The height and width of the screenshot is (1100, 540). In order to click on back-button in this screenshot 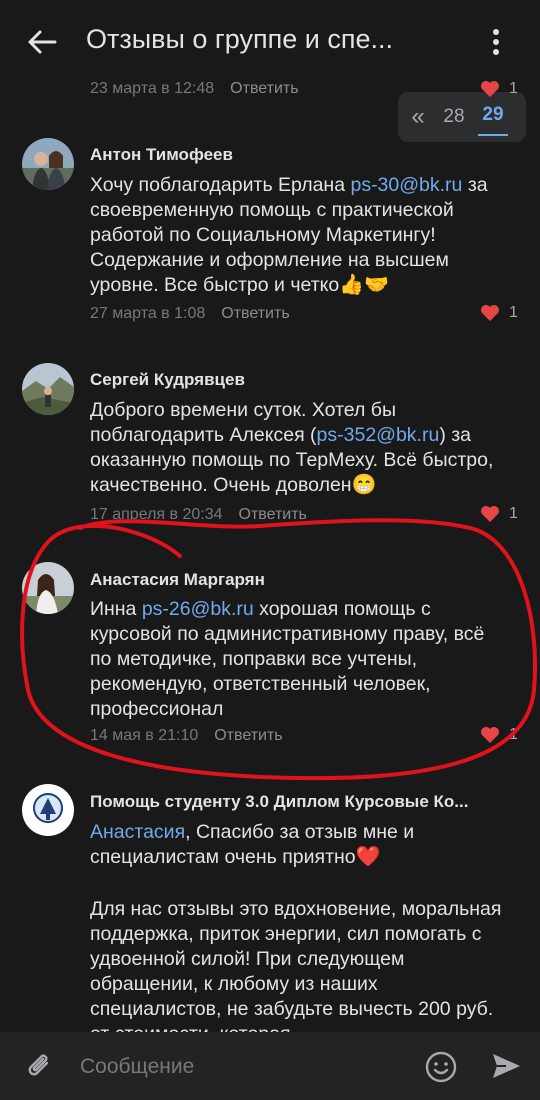, I will do `click(42, 42)`.